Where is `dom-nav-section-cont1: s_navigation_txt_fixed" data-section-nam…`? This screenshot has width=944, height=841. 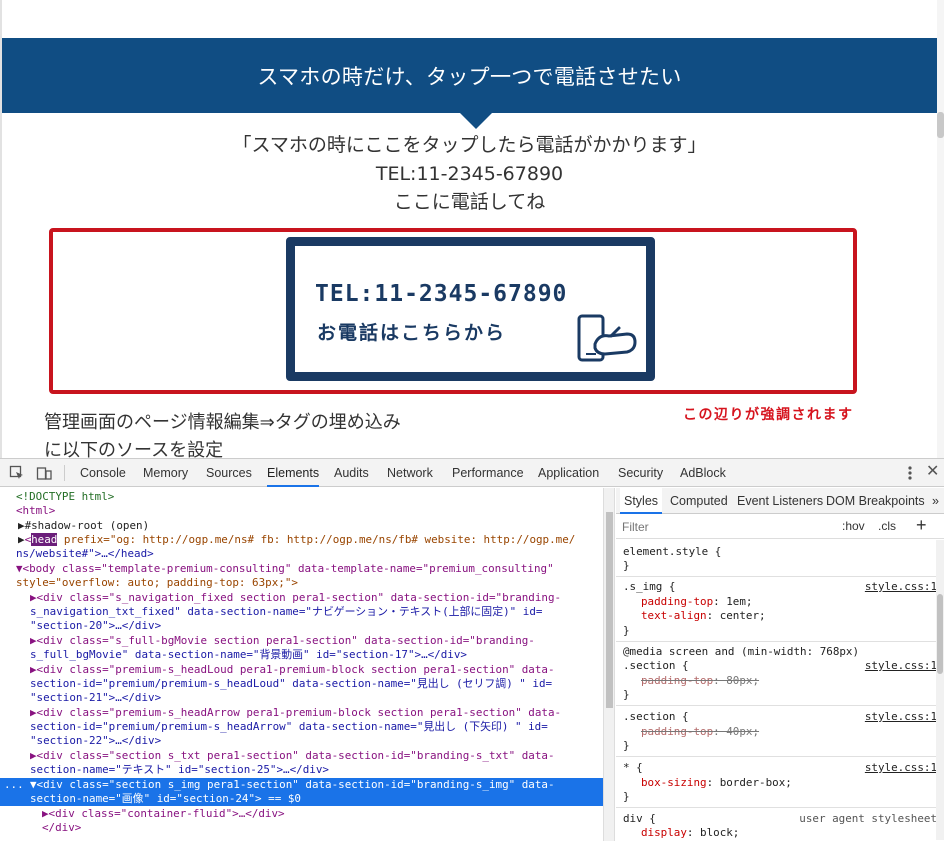 dom-nav-section-cont1: s_navigation_txt_fixed" data-section-nam… is located at coordinates (286, 611).